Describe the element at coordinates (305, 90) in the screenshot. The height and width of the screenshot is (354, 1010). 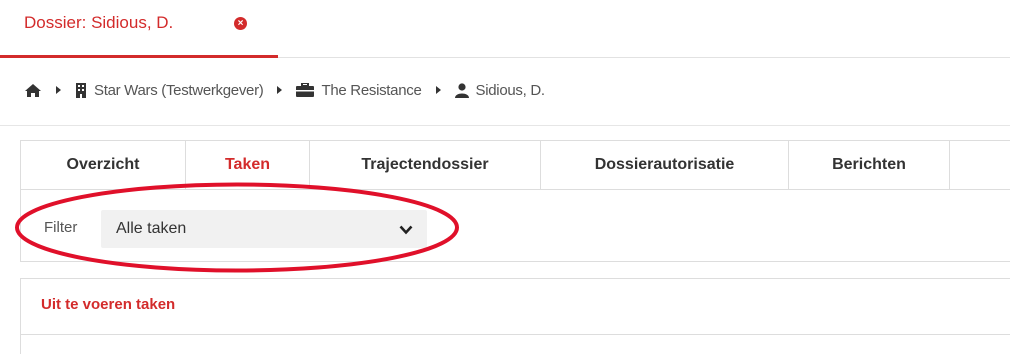
I see `briefcase-icon` at that location.